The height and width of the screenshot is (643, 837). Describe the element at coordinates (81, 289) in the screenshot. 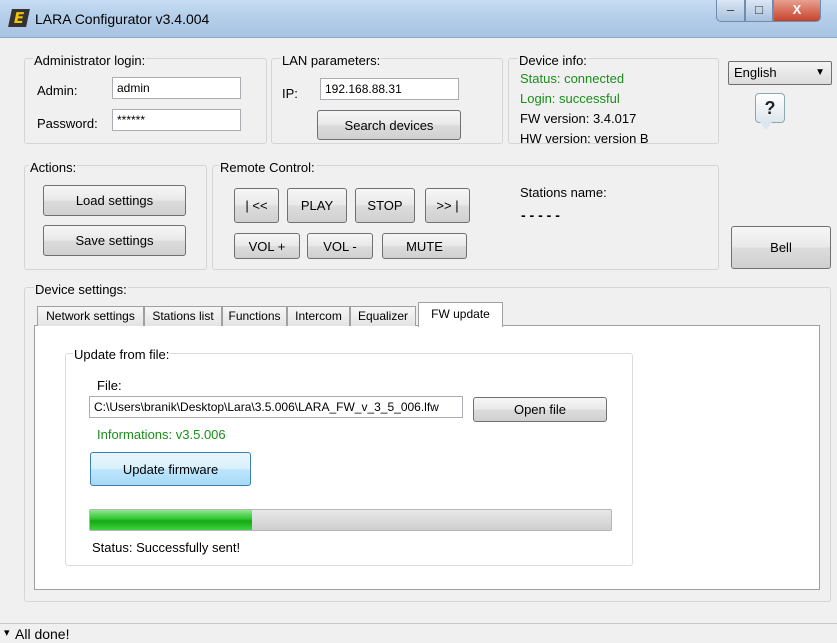

I see `device-settings-group-label: Device settings:` at that location.